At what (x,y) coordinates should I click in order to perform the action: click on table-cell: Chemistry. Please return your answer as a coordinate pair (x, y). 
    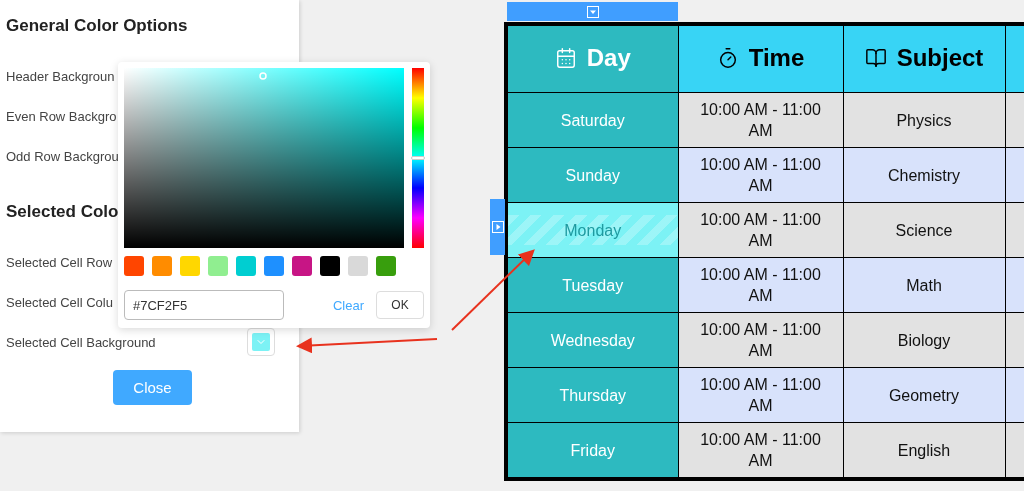
    Looking at the image, I should click on (924, 175).